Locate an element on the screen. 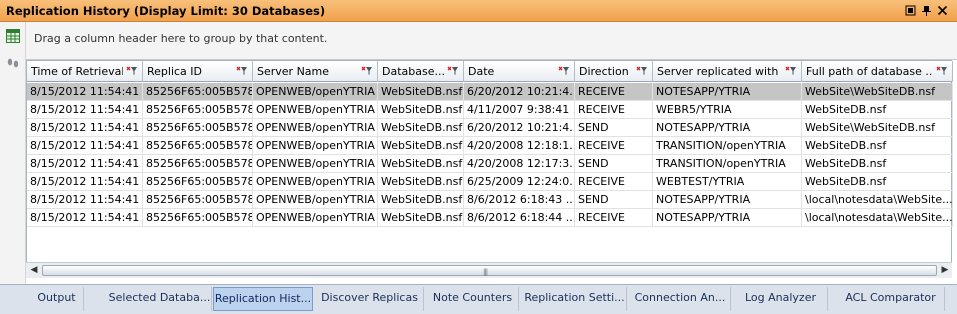 Image resolution: width=957 pixels, height=314 pixels. spreadsheet-icon is located at coordinates (13, 36).